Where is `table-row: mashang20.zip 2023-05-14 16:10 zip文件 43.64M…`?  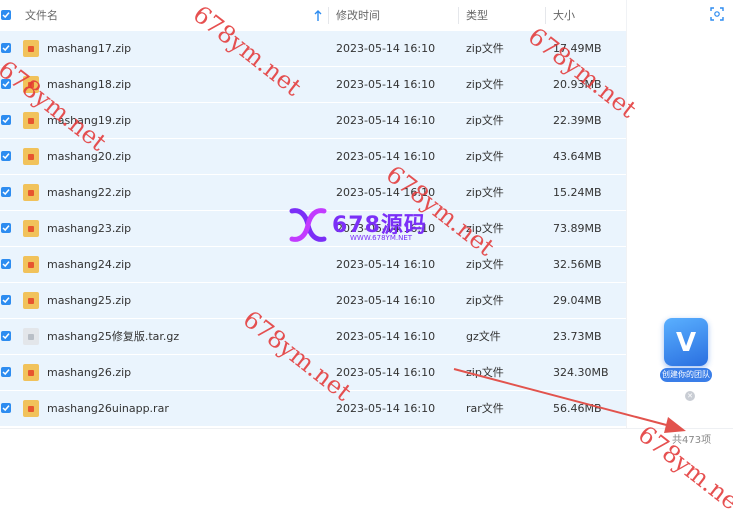 table-row: mashang20.zip 2023-05-14 16:10 zip文件 43.64M… is located at coordinates (313, 157).